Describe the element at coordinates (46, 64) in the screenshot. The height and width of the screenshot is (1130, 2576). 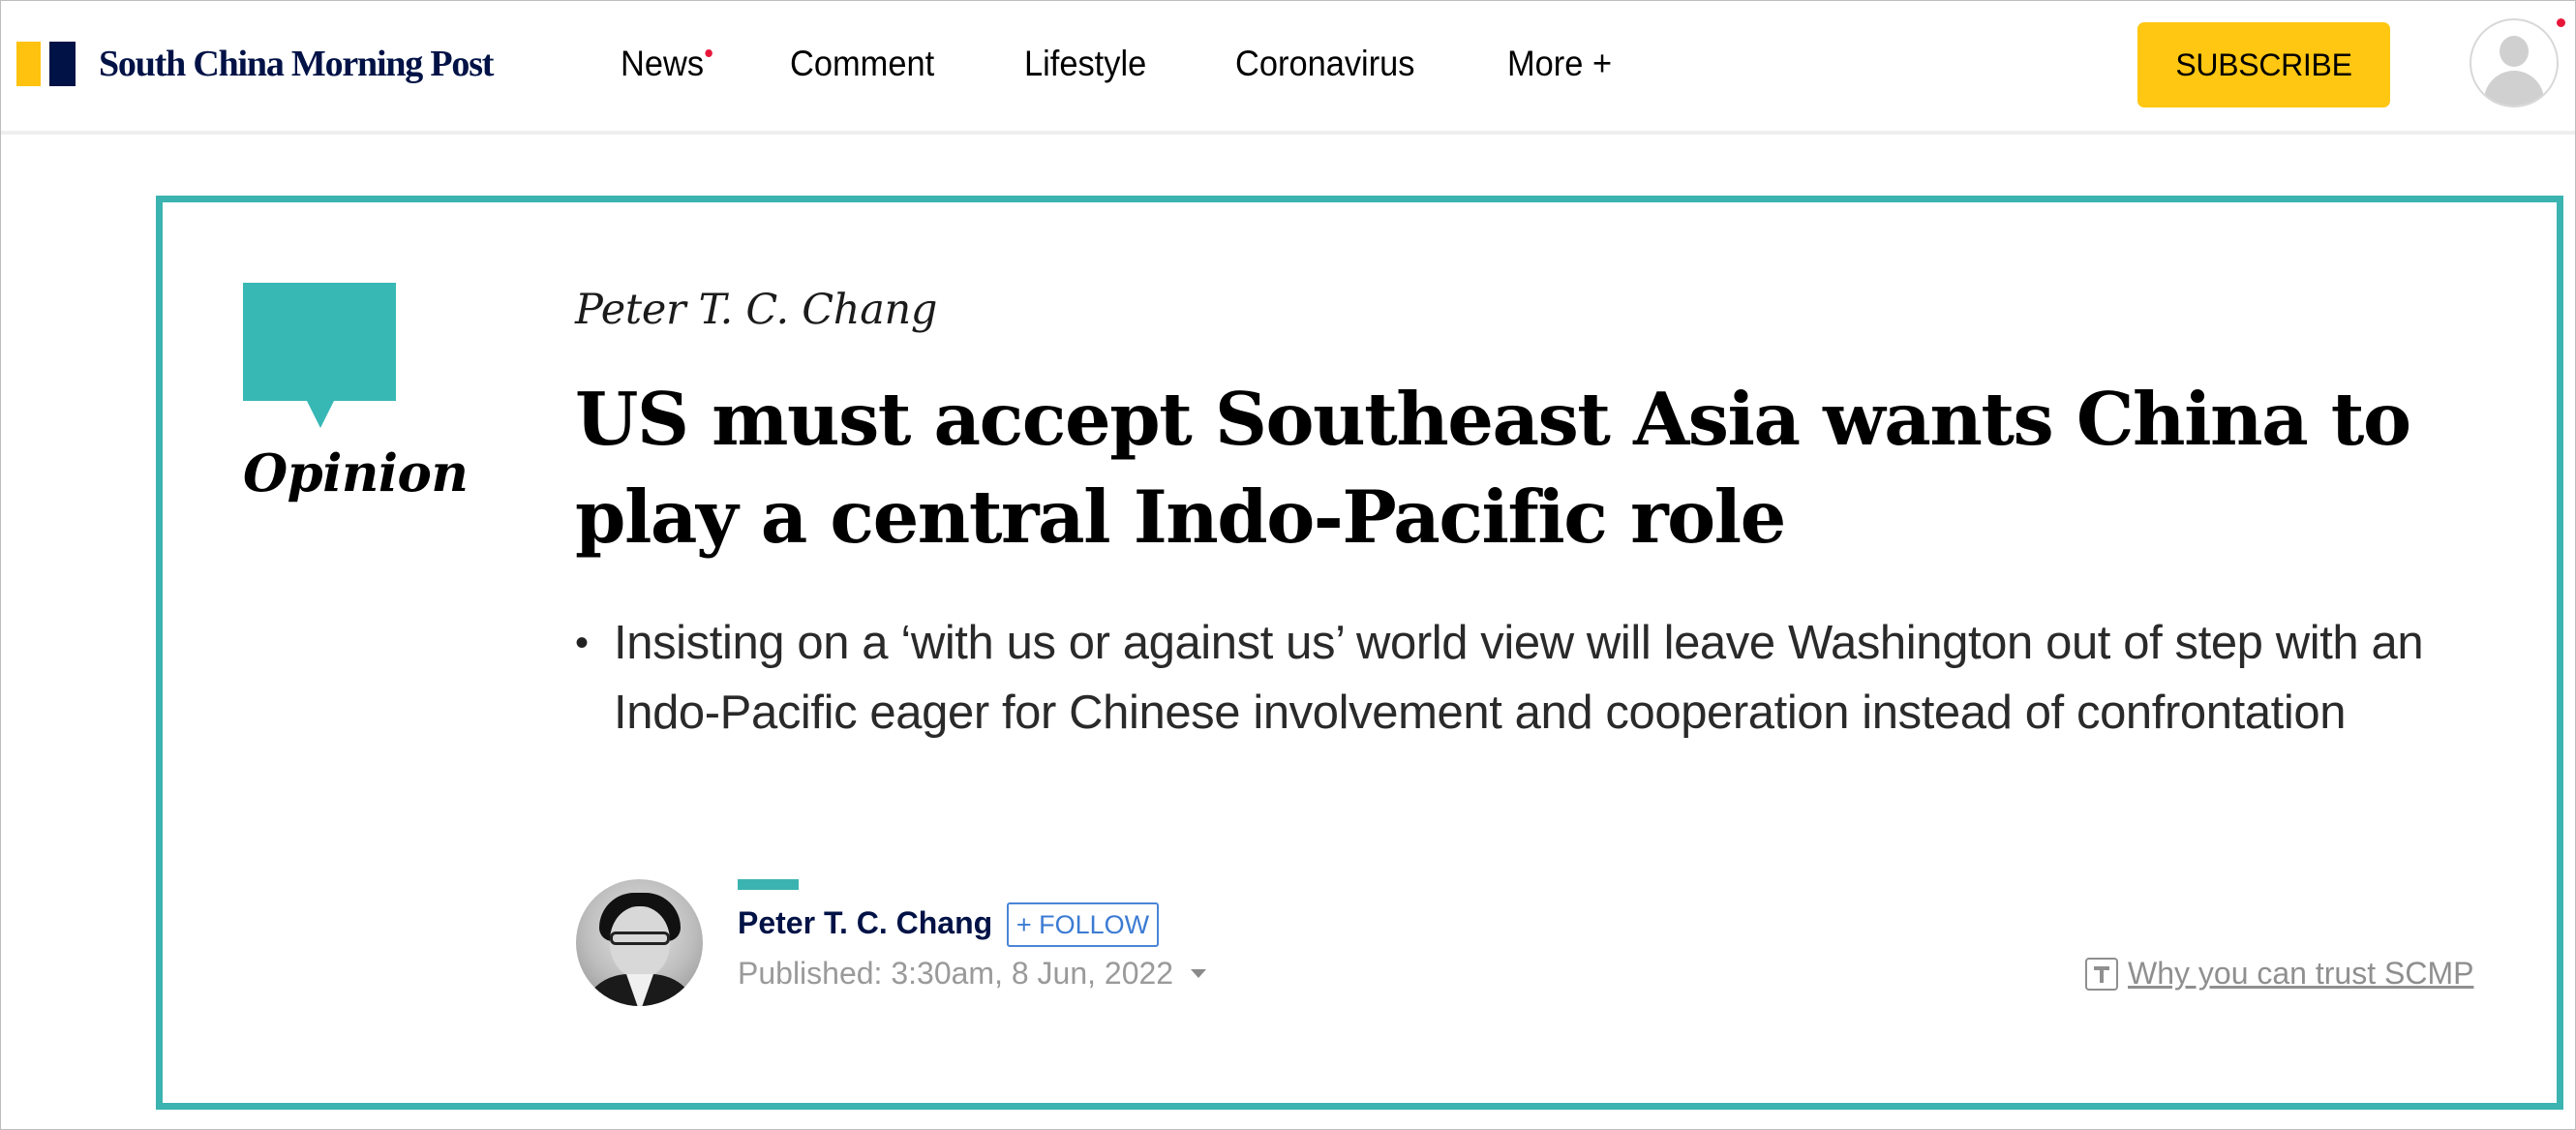
I see `scmp-logo-mark-icon` at that location.